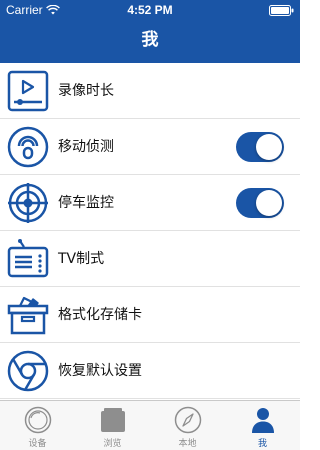 The image size is (320, 450). What do you see at coordinates (262, 444) in the screenshot?
I see `tab-label: 我` at bounding box center [262, 444].